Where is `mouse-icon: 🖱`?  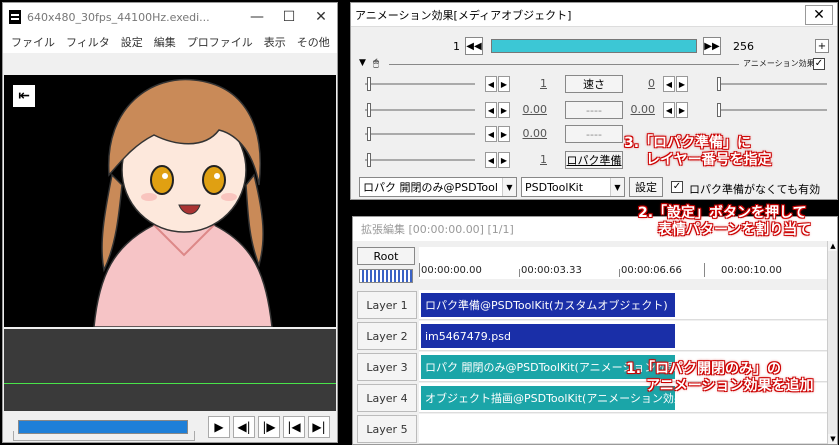
mouse-icon: 🖱 is located at coordinates (376, 63).